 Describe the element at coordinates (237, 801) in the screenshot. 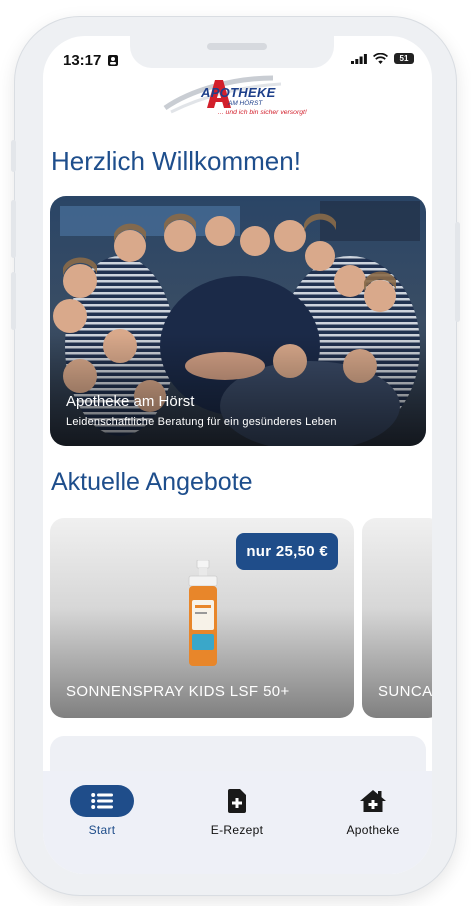

I see `prescription-icon` at that location.